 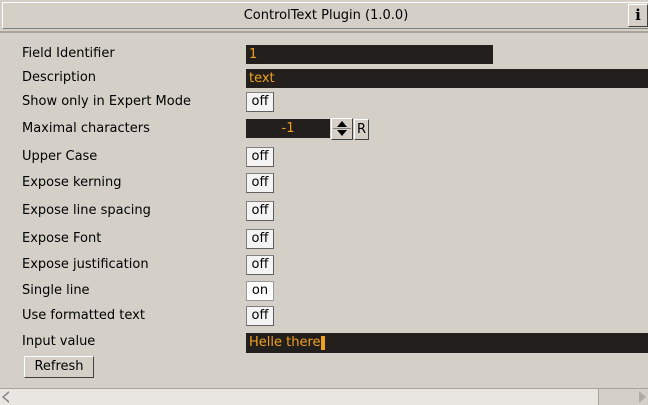 What do you see at coordinates (322, 342) in the screenshot?
I see `text-cursor` at bounding box center [322, 342].